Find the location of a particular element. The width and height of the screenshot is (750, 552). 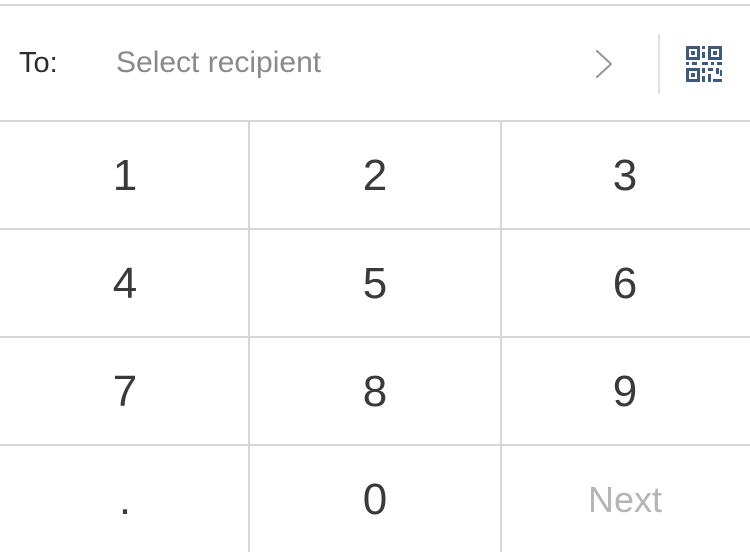

select-recipient-field: Select recipient is located at coordinates (370, 63).